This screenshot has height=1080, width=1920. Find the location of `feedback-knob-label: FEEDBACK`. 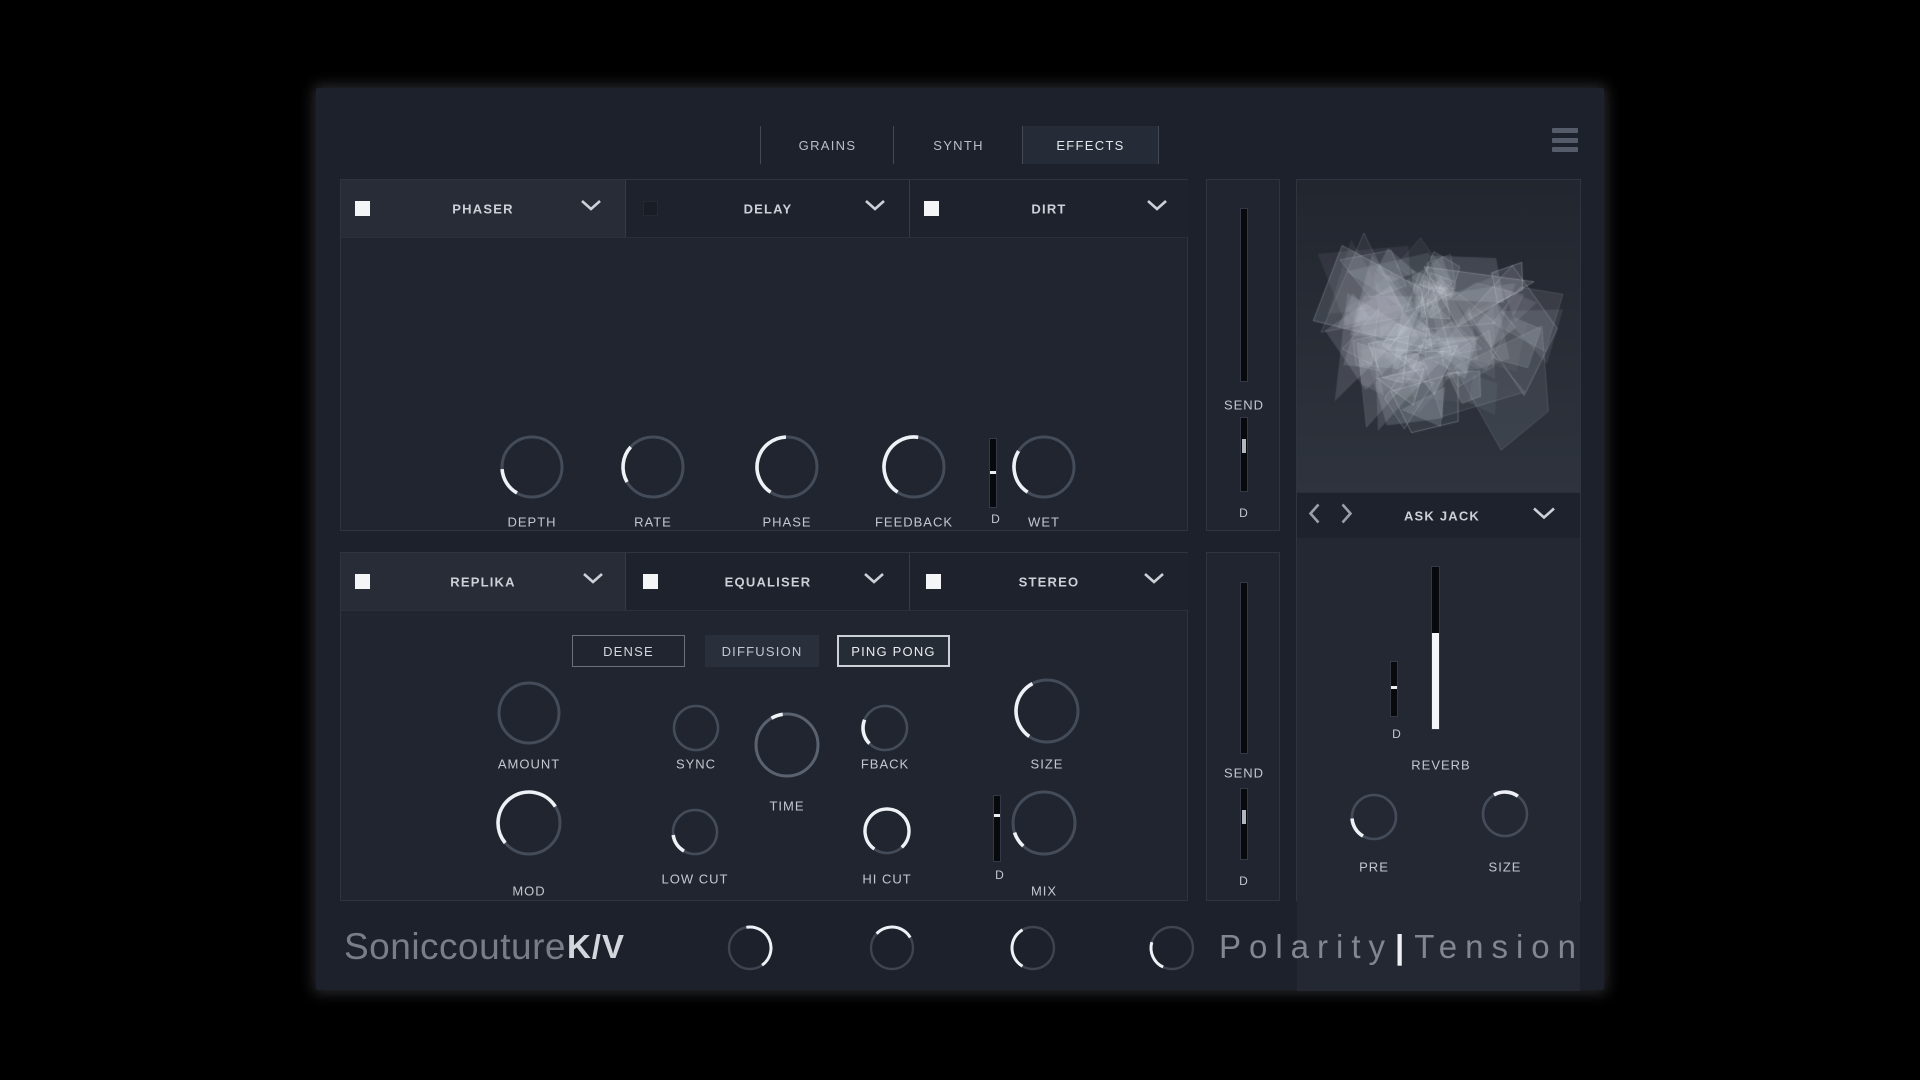

feedback-knob-label: FEEDBACK is located at coordinates (914, 522).